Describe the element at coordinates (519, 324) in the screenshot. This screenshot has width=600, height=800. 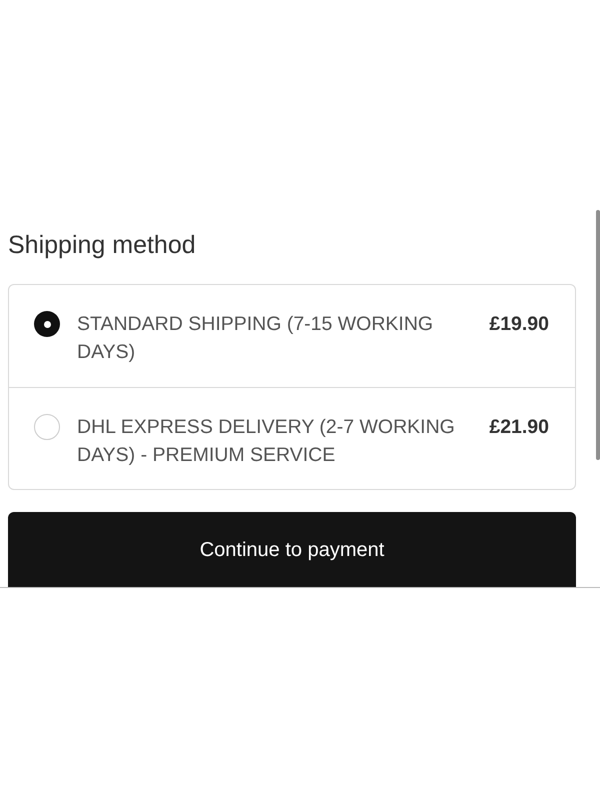
I see `option-price: £19.90` at that location.